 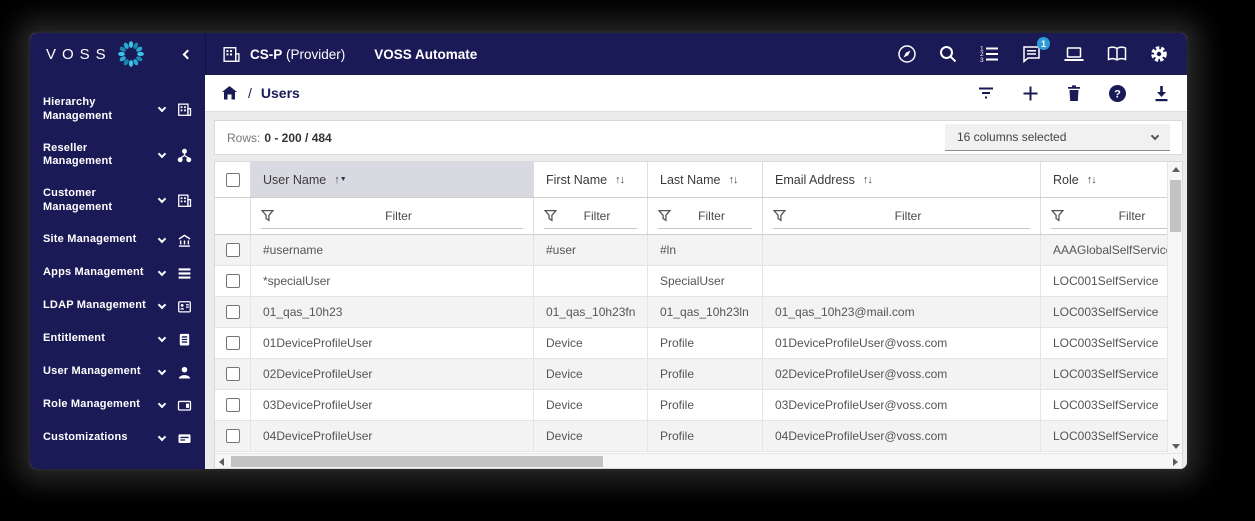 I want to click on voss-logo-text: VOSS, so click(x=79, y=54).